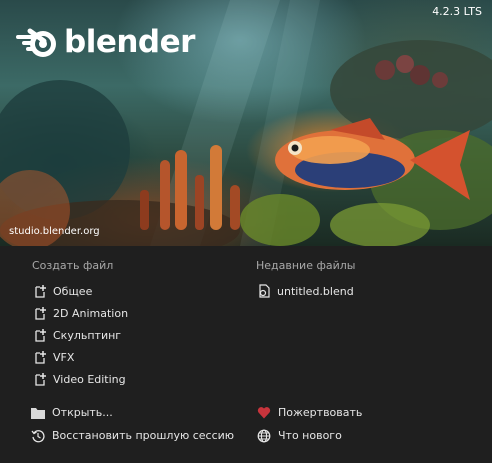 This screenshot has height=463, width=492. I want to click on recent-files-section: Недавние файлы untitled.blend, so click(305, 280).